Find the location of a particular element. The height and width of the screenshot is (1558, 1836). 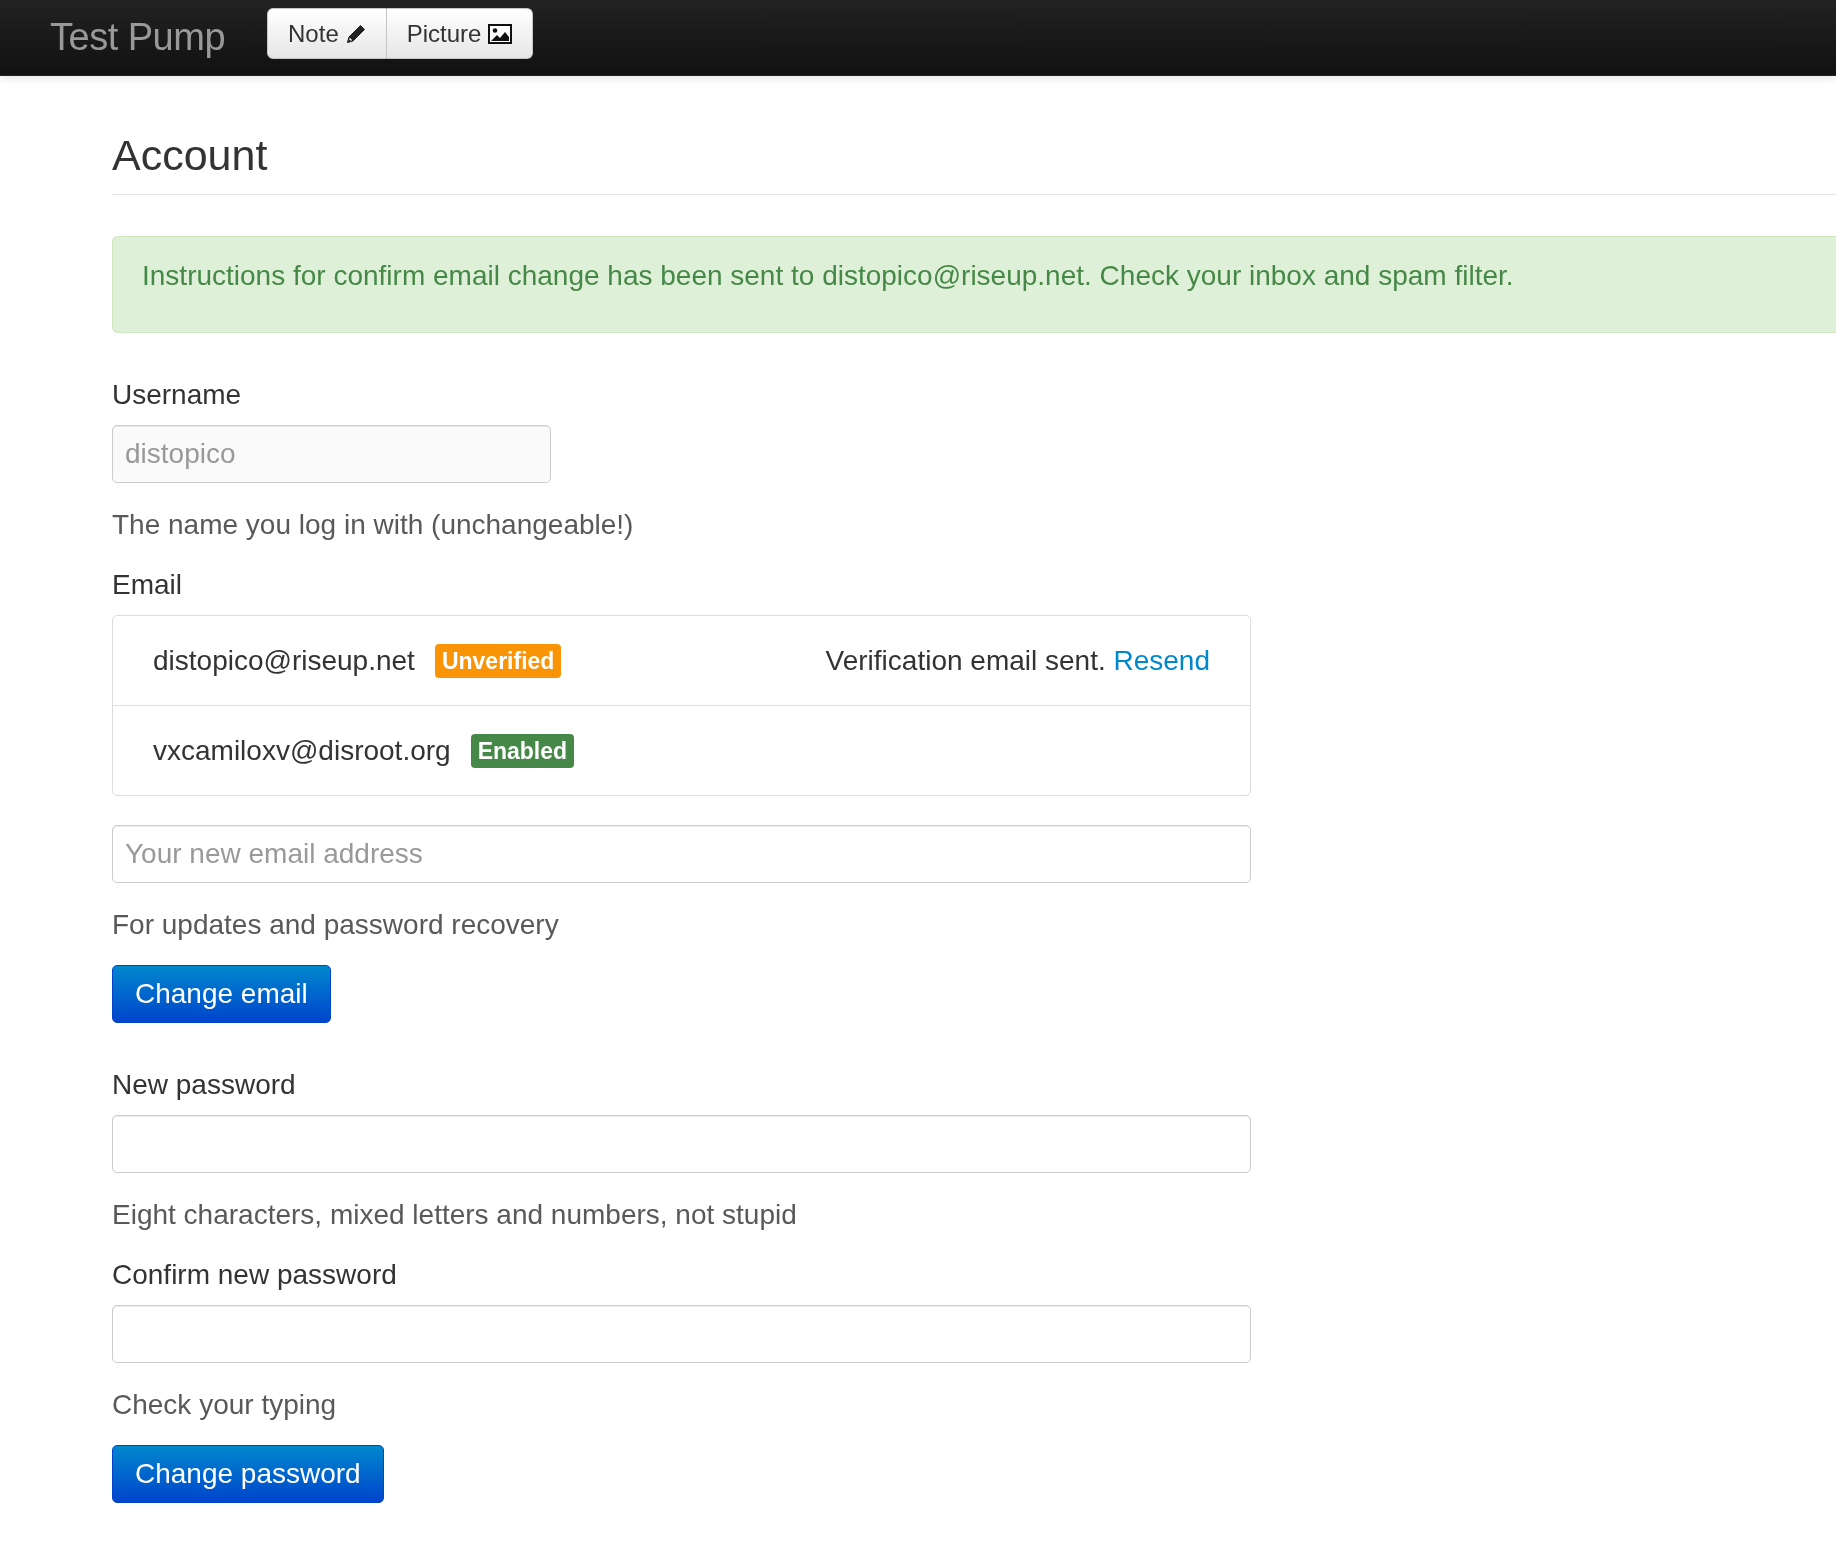

image-icon is located at coordinates (500, 33).